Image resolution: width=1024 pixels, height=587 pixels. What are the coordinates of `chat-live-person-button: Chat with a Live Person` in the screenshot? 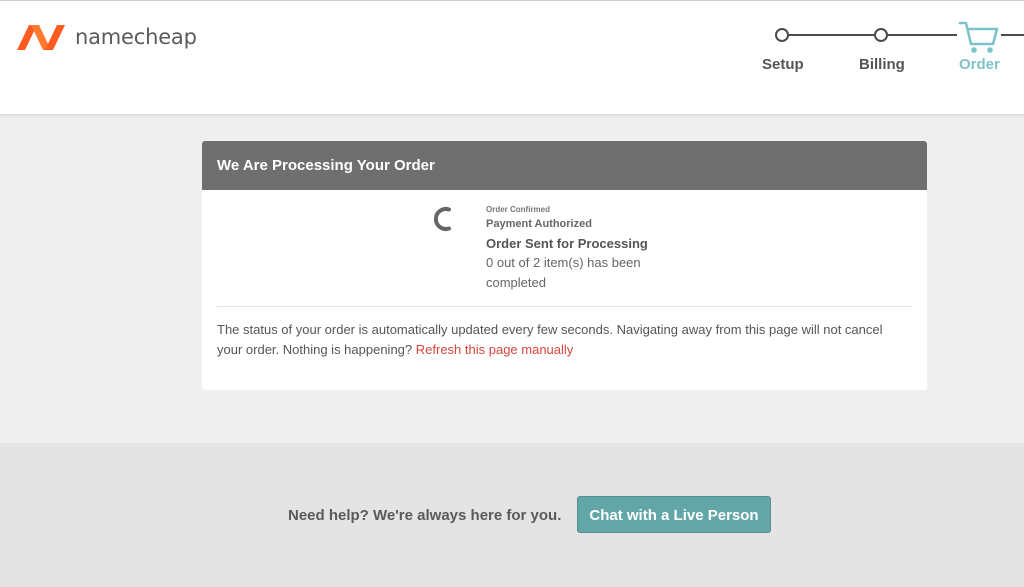 It's located at (674, 514).